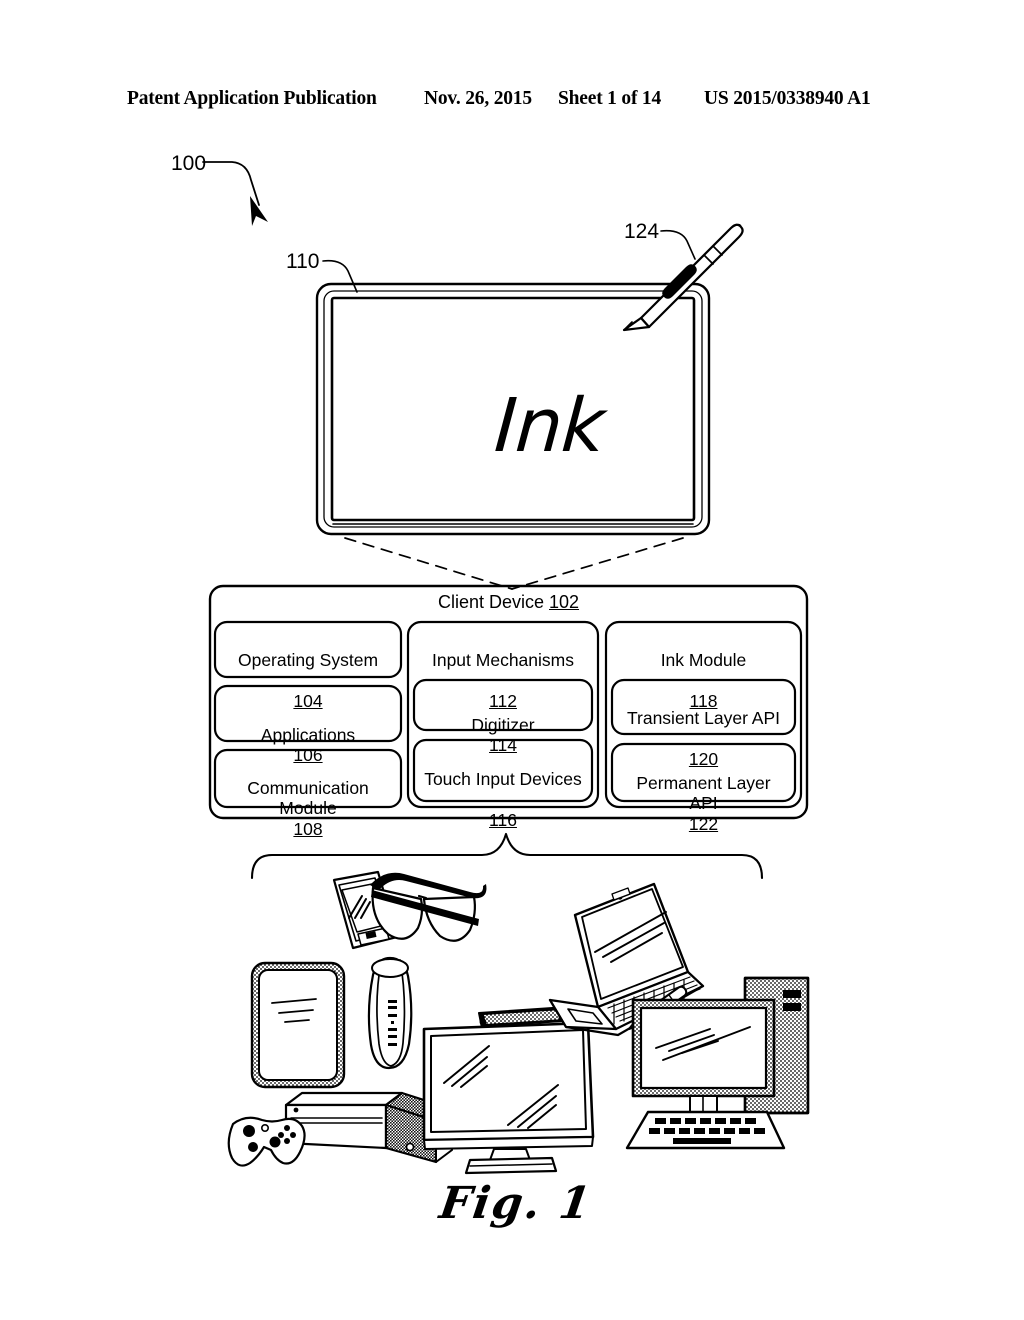  What do you see at coordinates (235, 193) in the screenshot?
I see `system-leader-arrow` at bounding box center [235, 193].